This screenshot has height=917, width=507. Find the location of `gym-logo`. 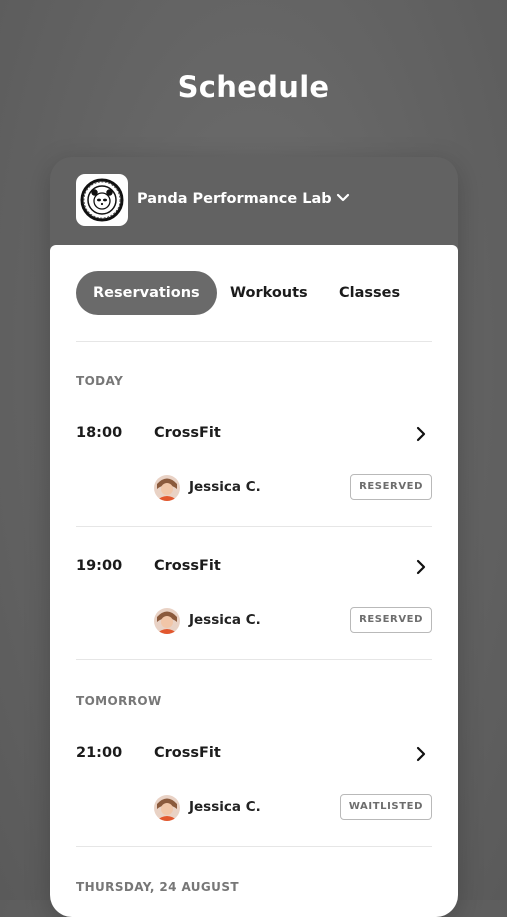

gym-logo is located at coordinates (102, 200).